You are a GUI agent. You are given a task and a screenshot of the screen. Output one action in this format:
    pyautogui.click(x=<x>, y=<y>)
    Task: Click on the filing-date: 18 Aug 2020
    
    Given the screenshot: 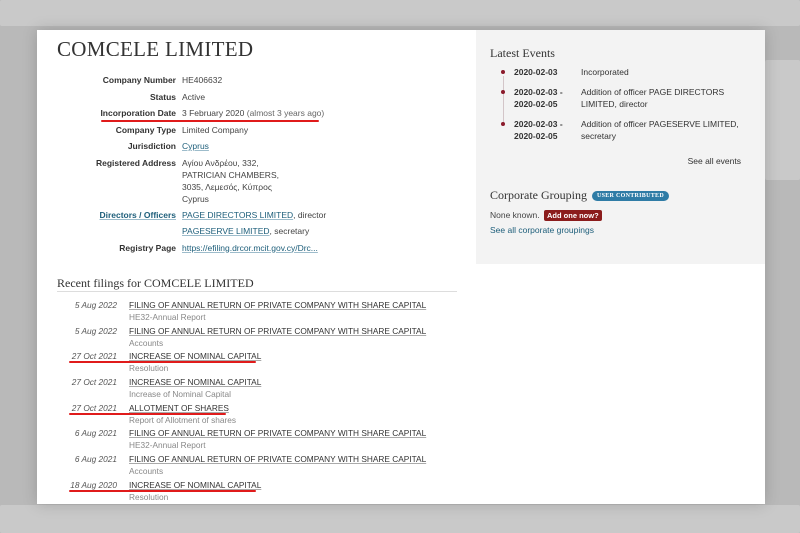 What is the action you would take?
    pyautogui.click(x=93, y=484)
    